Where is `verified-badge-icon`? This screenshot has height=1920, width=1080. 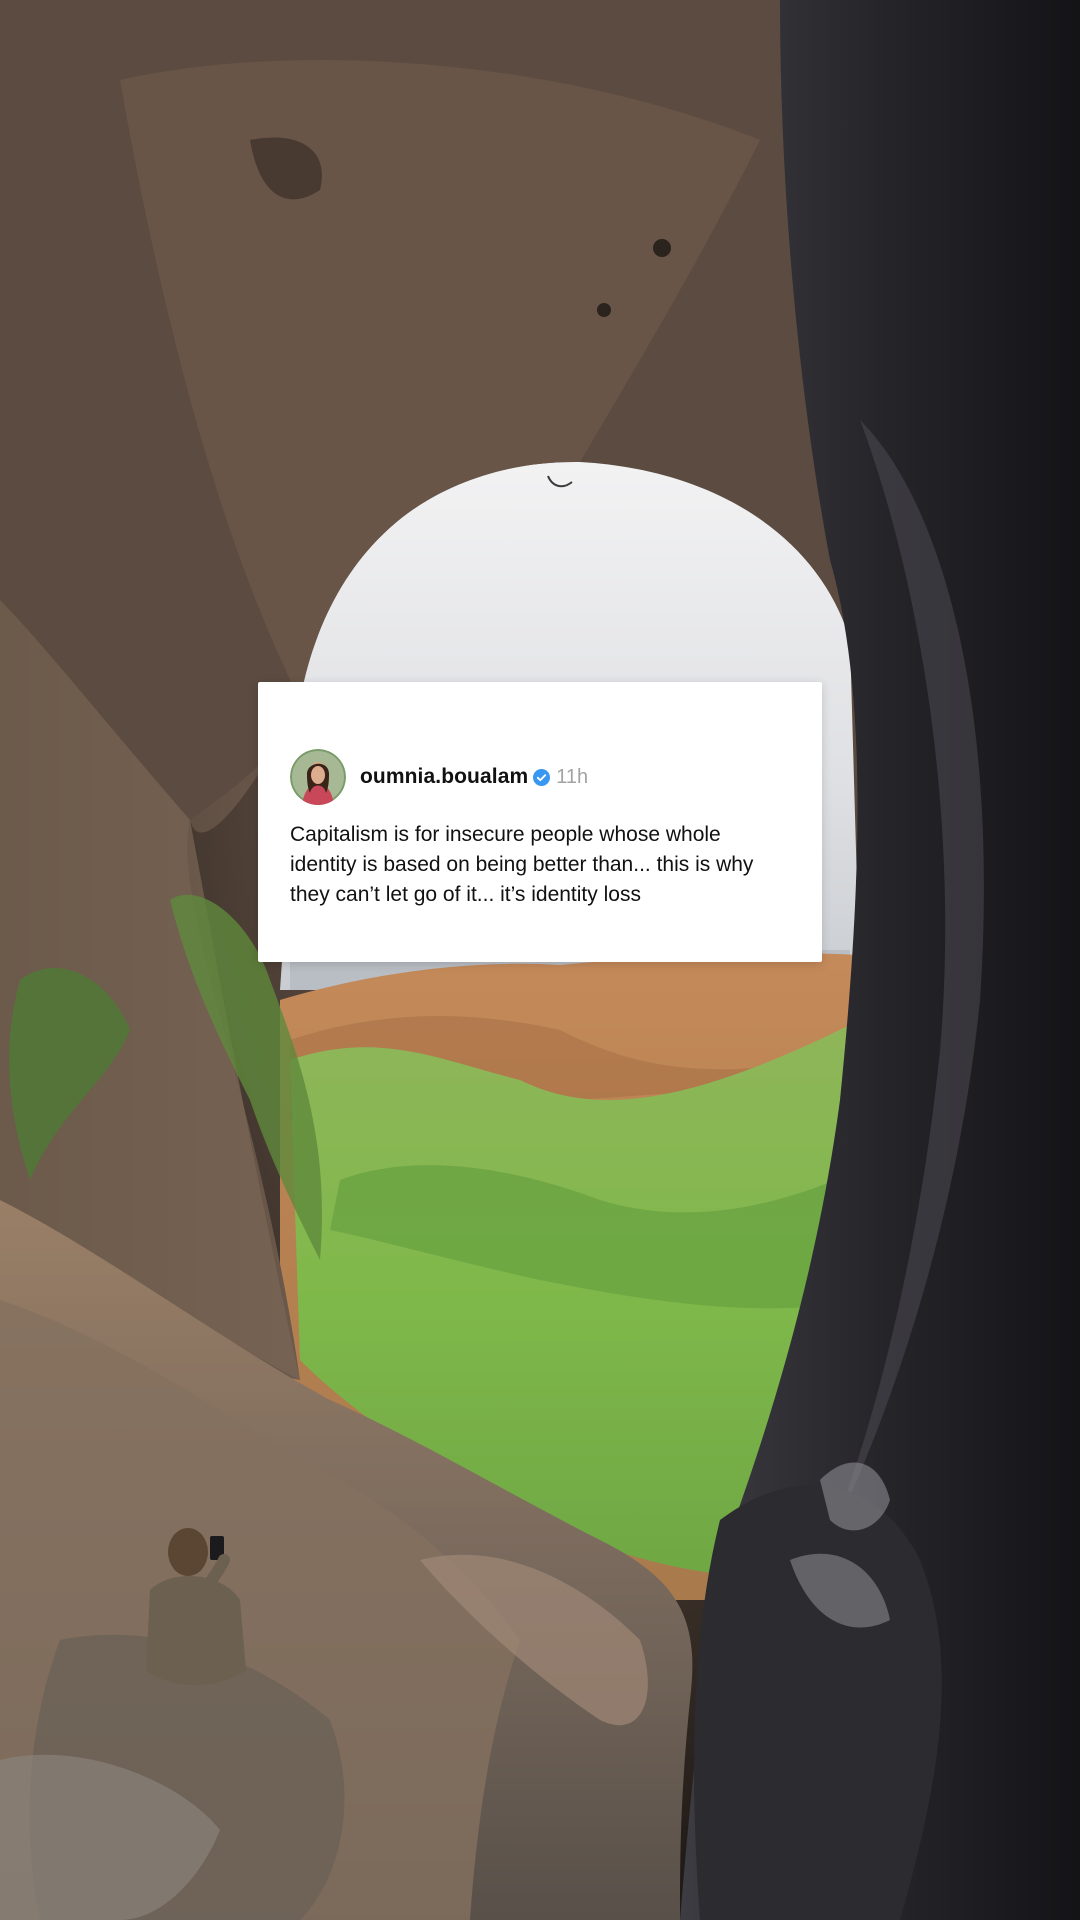
verified-badge-icon is located at coordinates (542, 777).